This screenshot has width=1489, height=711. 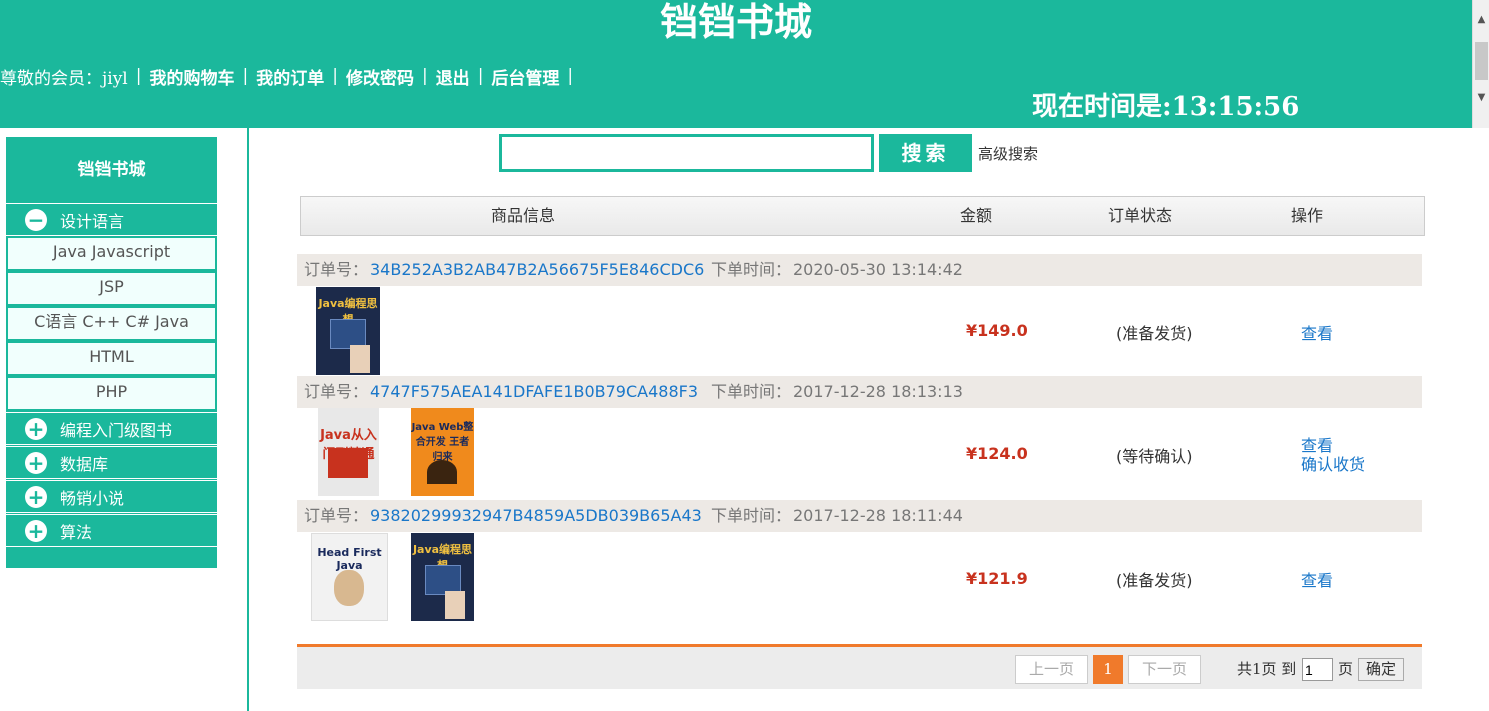 What do you see at coordinates (111, 393) in the screenshot?
I see `subcategory-php: PHP` at bounding box center [111, 393].